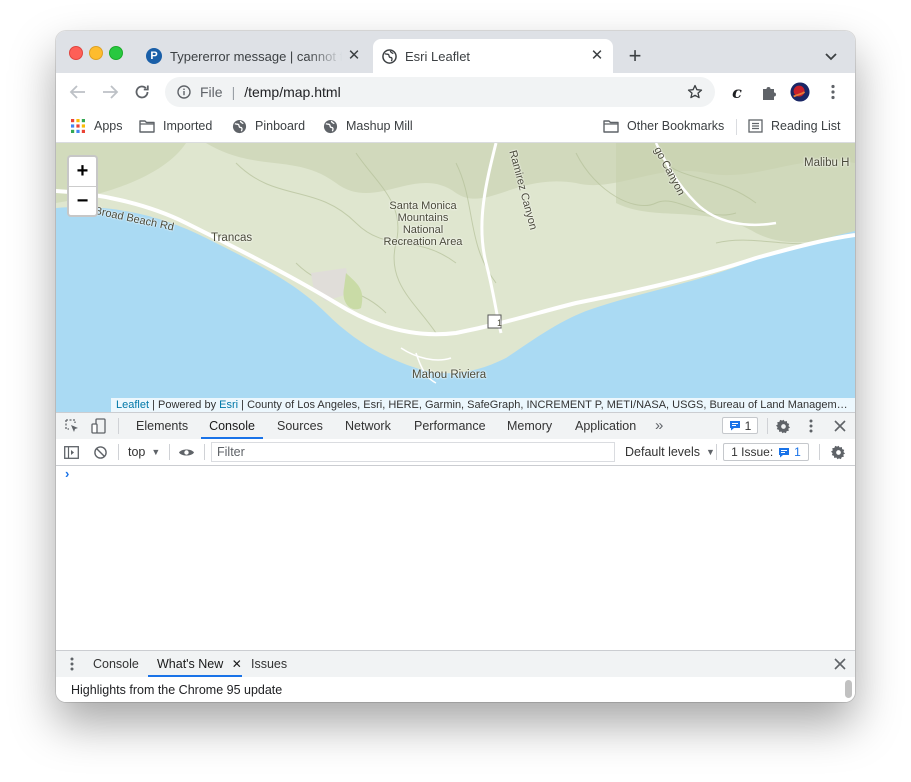 This screenshot has width=911, height=782. Describe the element at coordinates (389, 56) in the screenshot. I see `globe-icon` at that location.